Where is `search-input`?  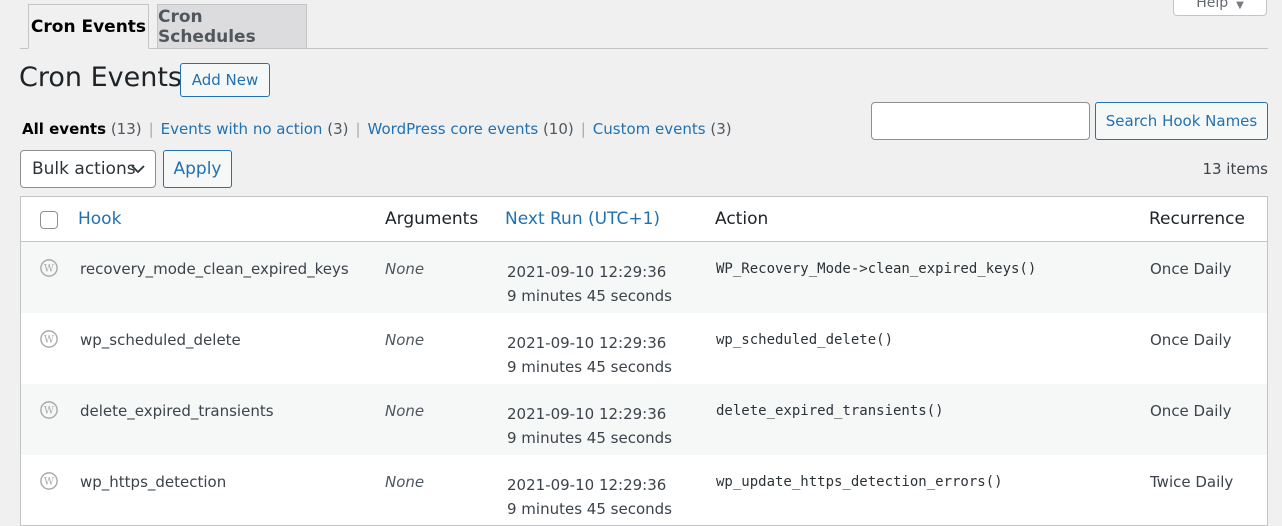
search-input is located at coordinates (980, 121).